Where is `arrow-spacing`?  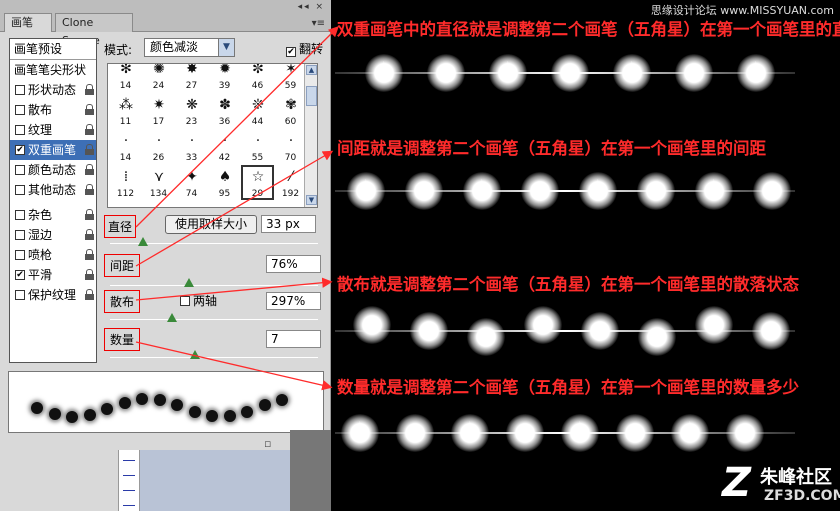
arrow-spacing is located at coordinates (234, 208).